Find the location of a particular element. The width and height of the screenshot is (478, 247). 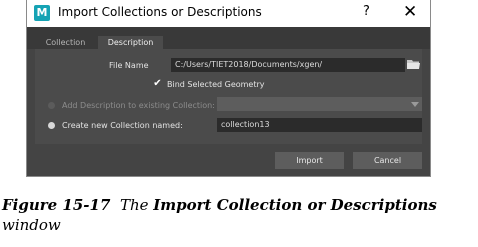

window-title: Import Collections or Descriptions is located at coordinates (160, 12).